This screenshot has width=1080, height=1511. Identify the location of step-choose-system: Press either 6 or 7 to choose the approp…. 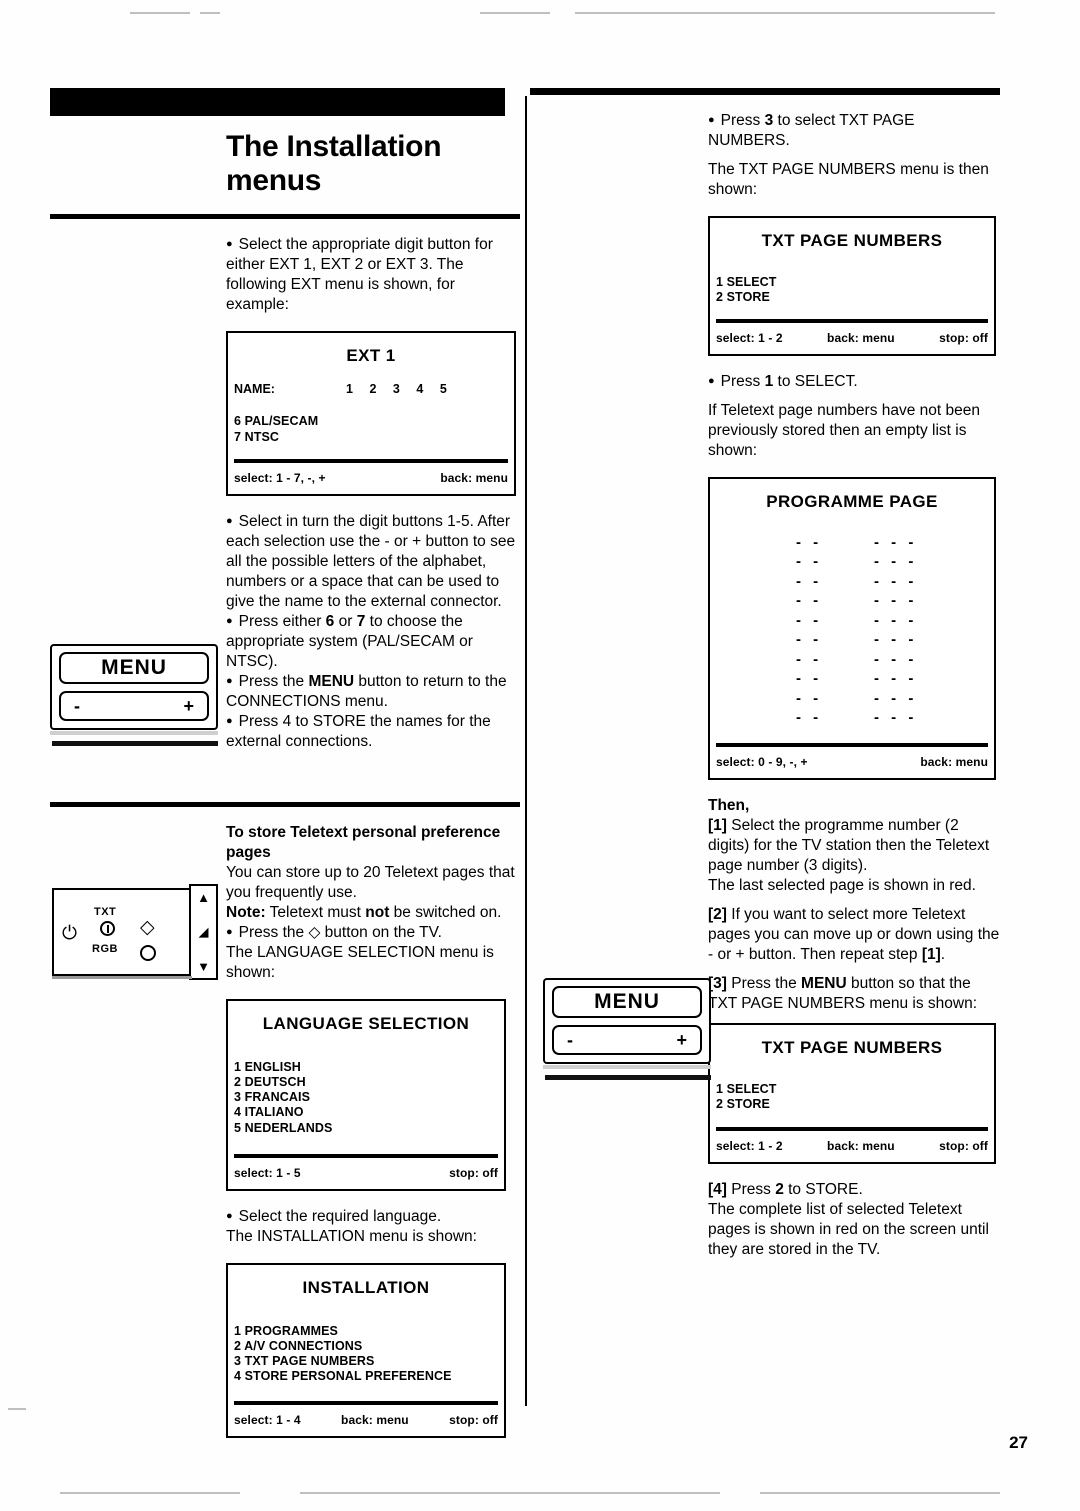
(372, 642).